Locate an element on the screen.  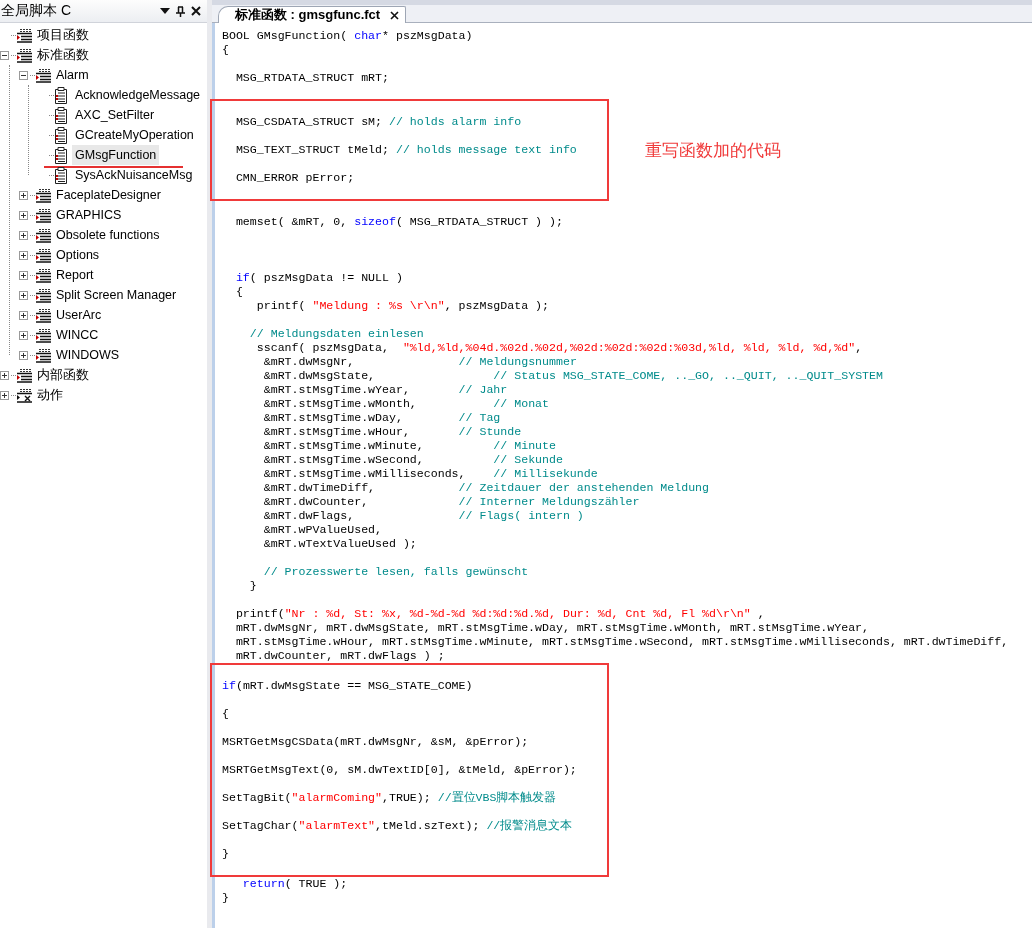
code-line: printf( "Meldung : %s \r\n", pszMsgData ); is located at coordinates (403, 306).